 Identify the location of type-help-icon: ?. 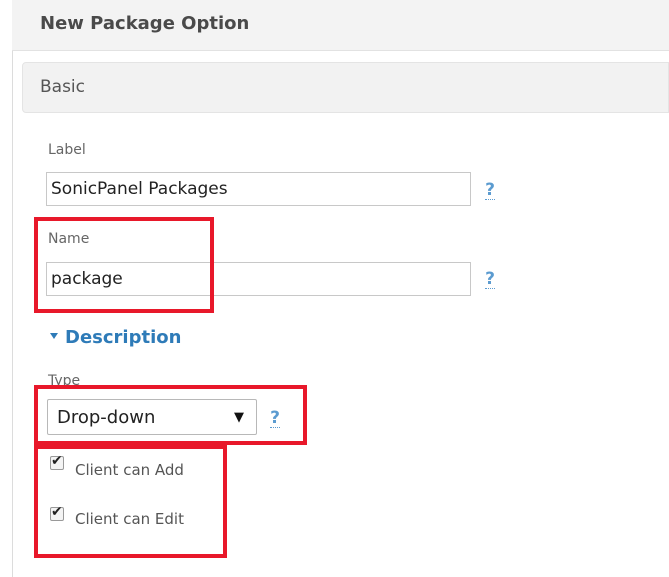
(275, 419).